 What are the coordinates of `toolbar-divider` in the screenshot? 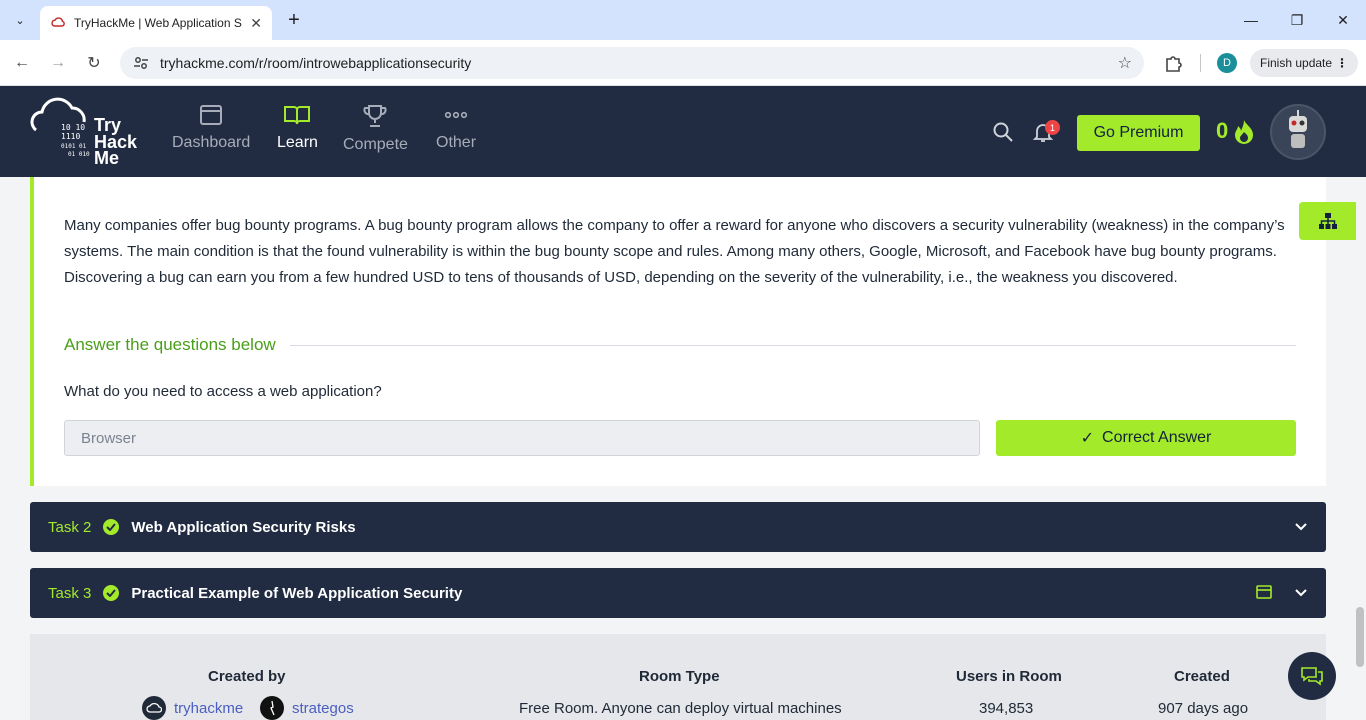 It's located at (1200, 63).